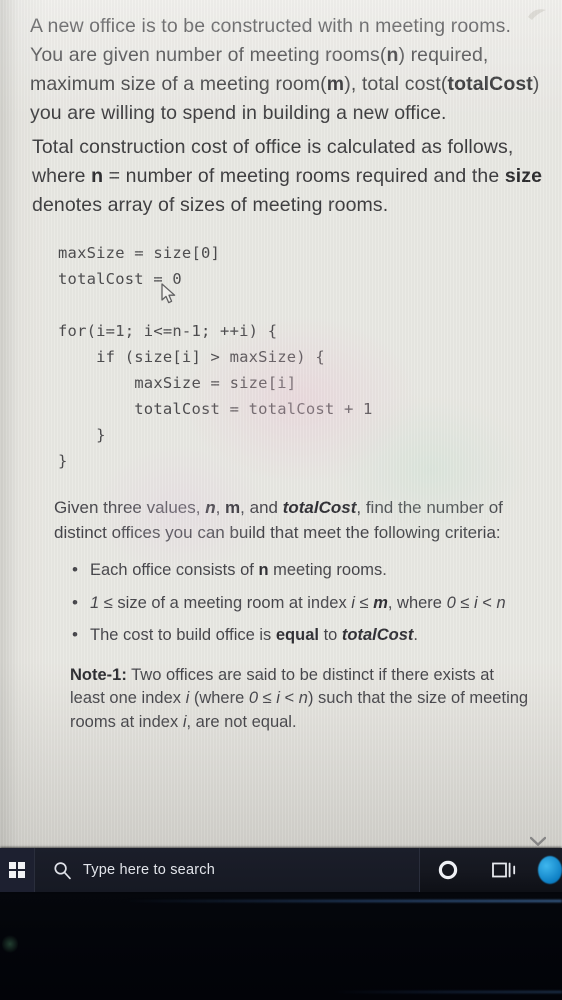 This screenshot has height=1000, width=562. What do you see at coordinates (10, 944) in the screenshot?
I see `bezel-speck-artifact` at bounding box center [10, 944].